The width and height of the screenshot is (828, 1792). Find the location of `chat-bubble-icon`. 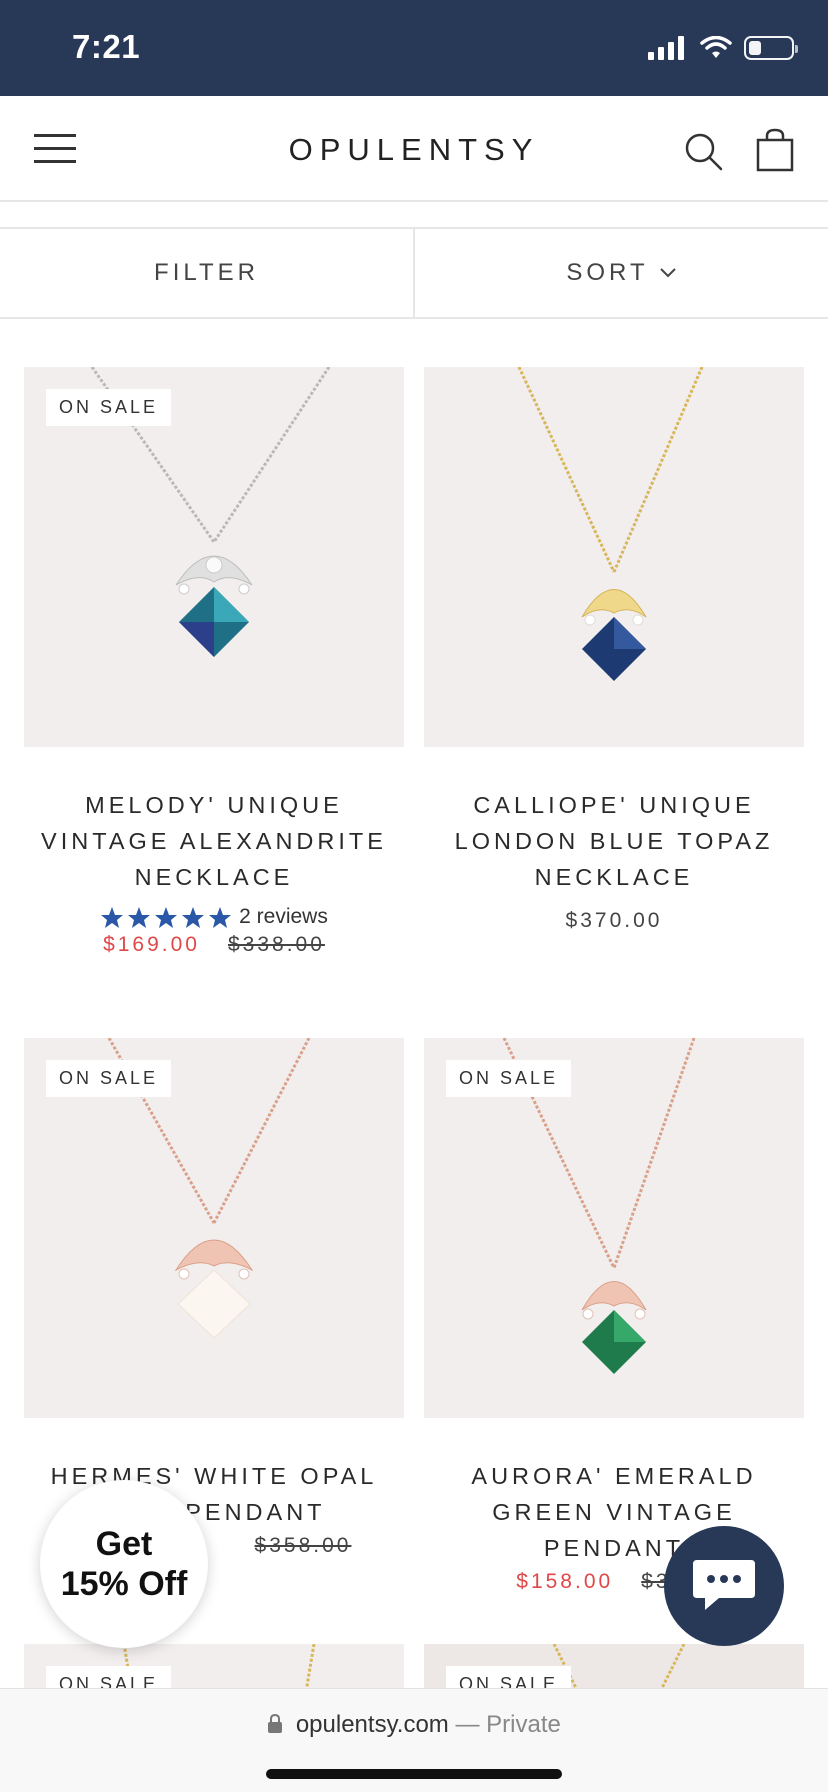

chat-bubble-icon is located at coordinates (724, 1585).